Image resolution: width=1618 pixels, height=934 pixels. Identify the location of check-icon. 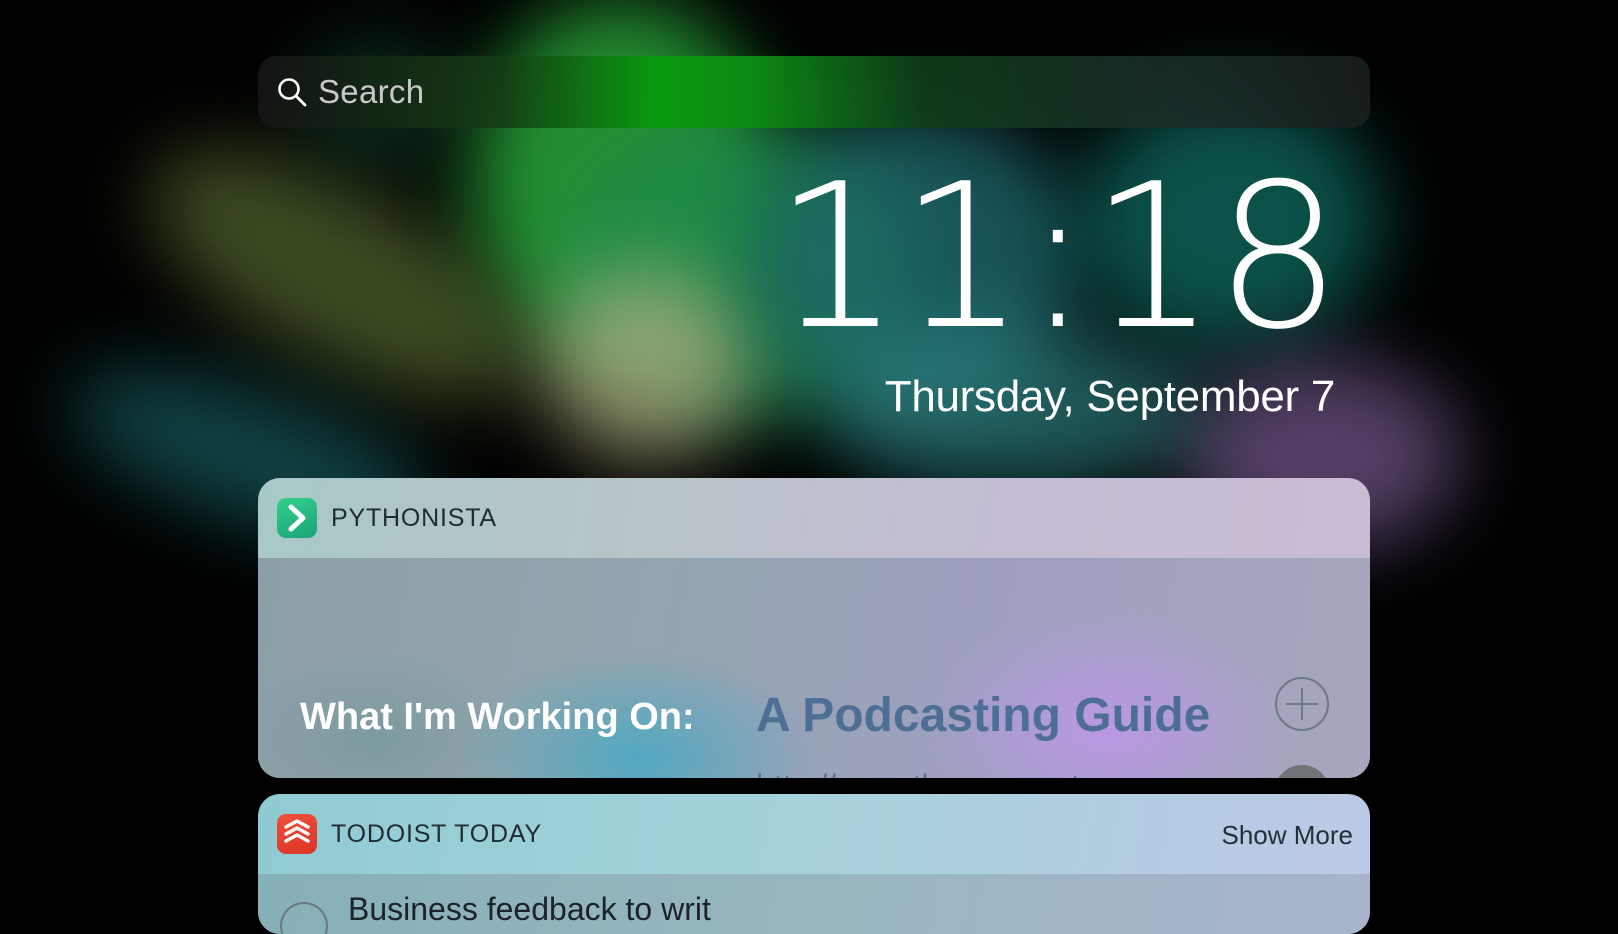
(1302, 771).